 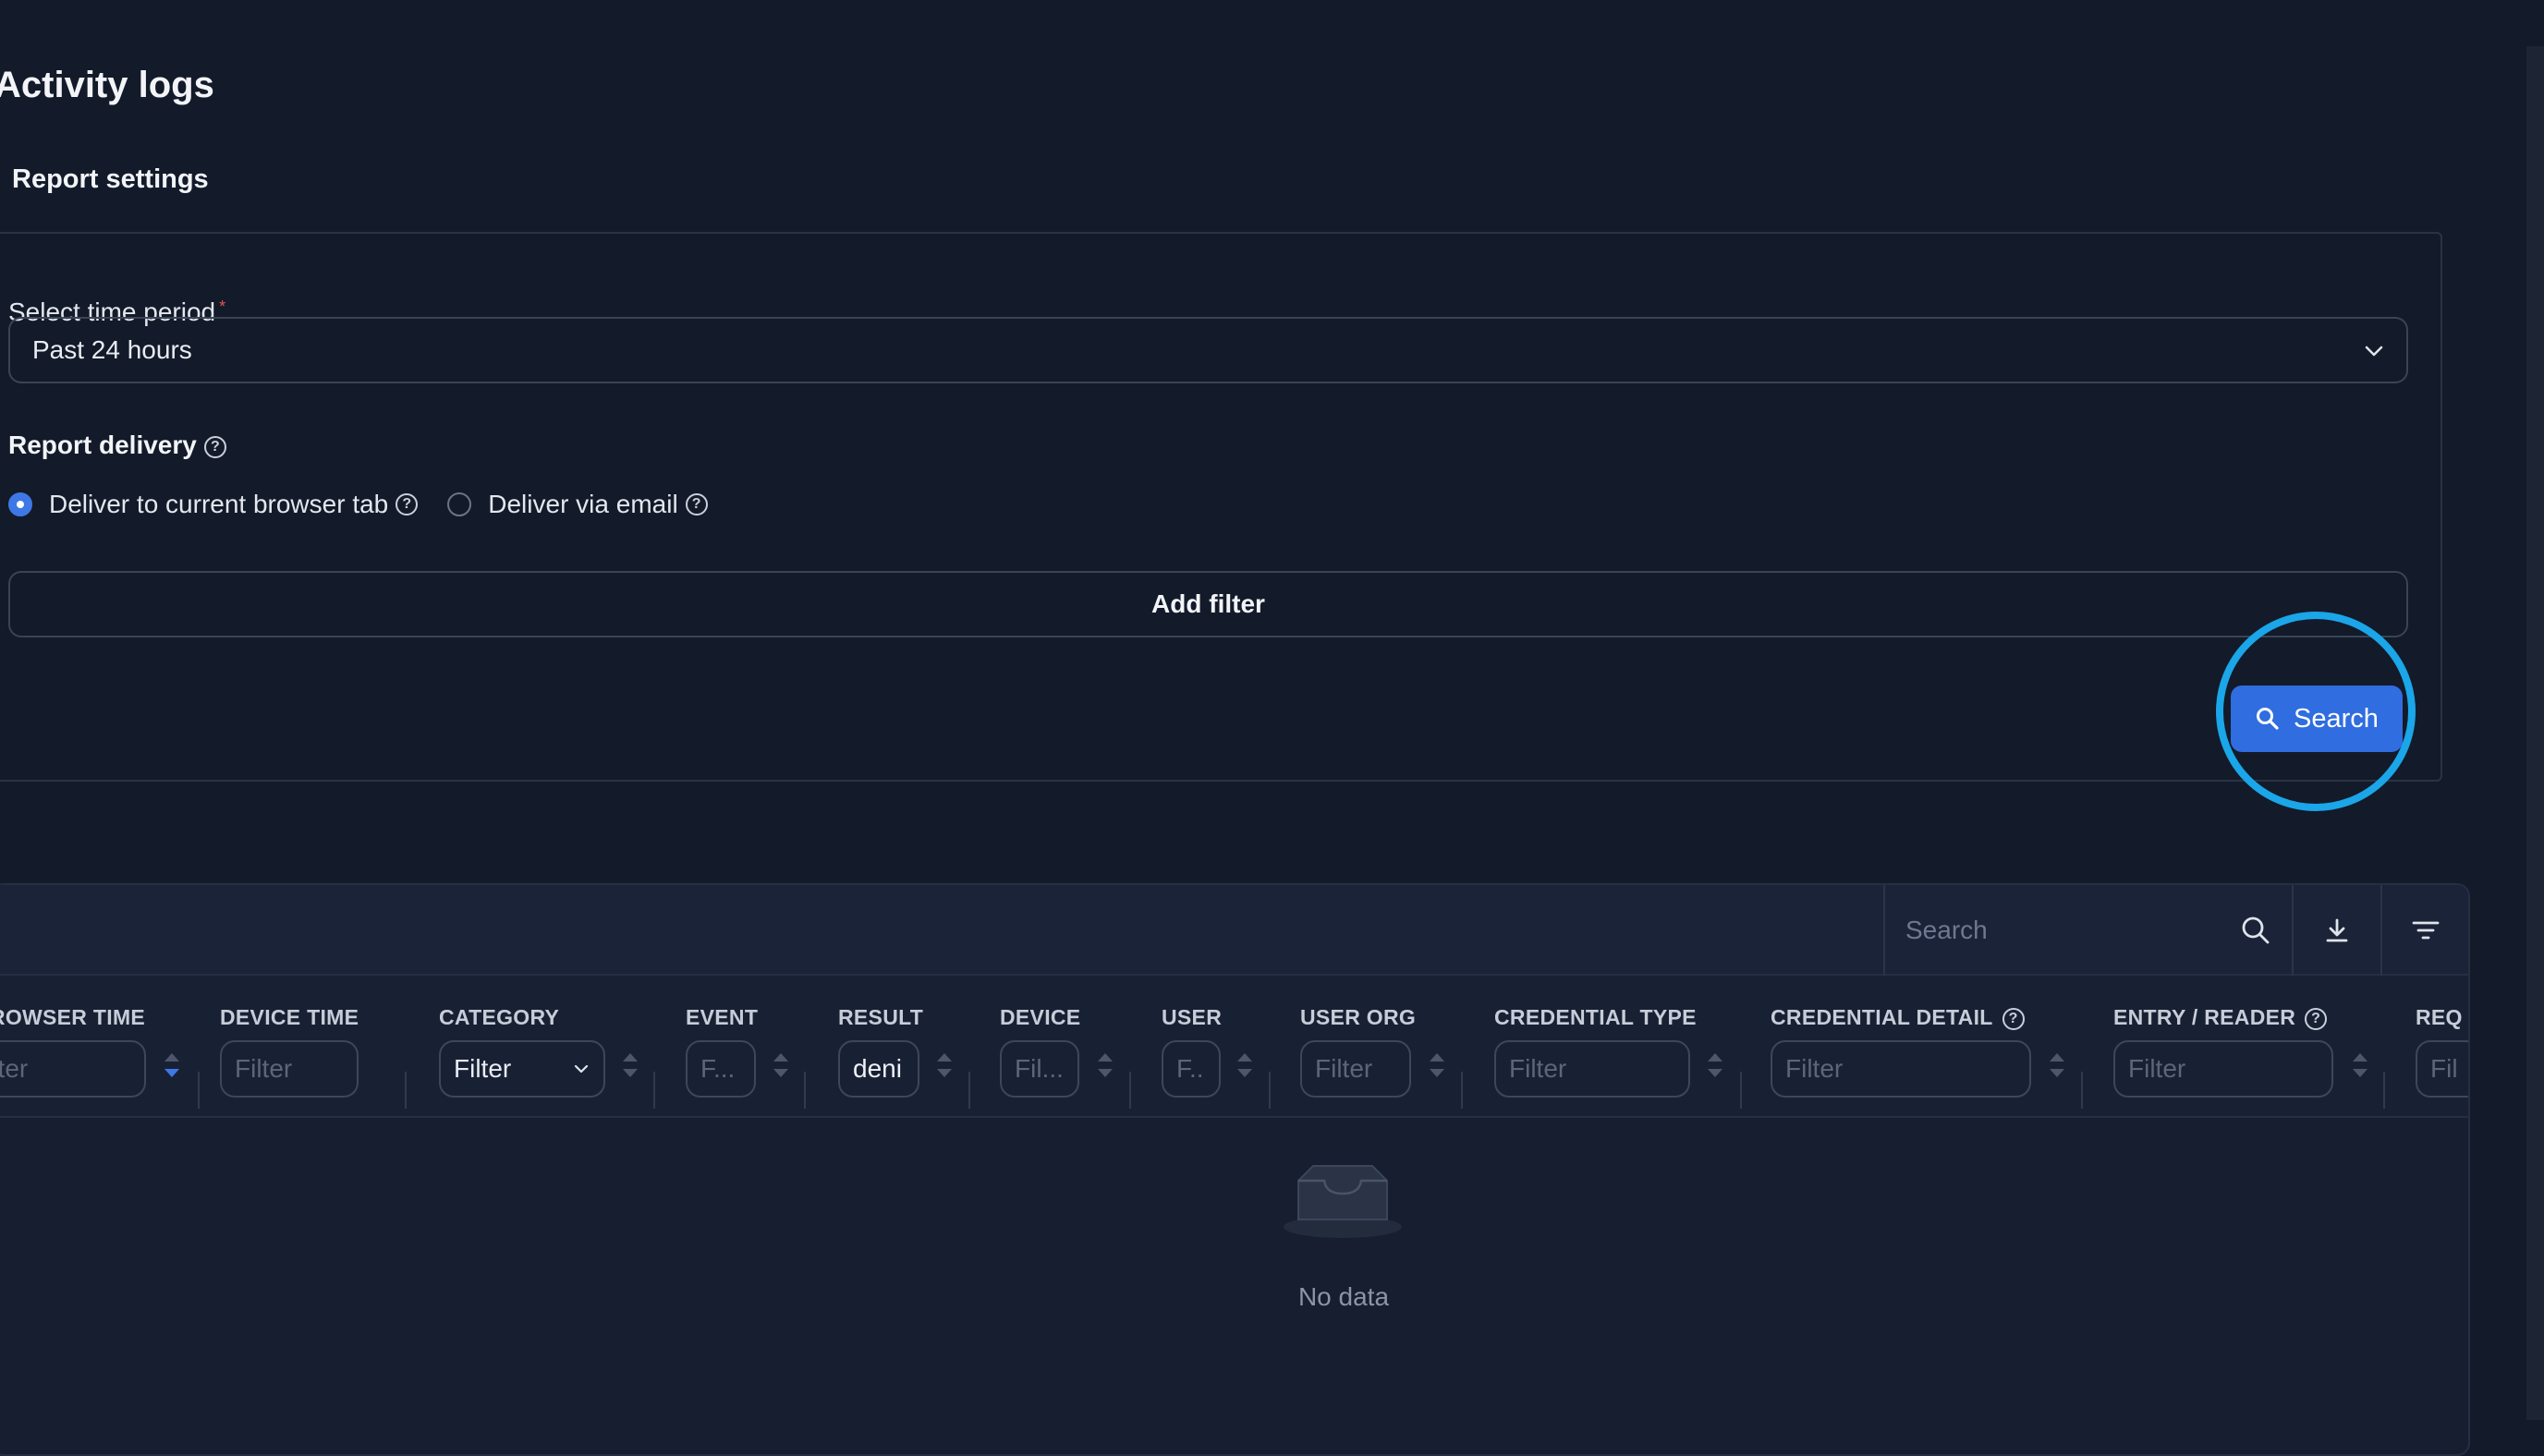 I want to click on page-scrollbar, so click(x=2535, y=733).